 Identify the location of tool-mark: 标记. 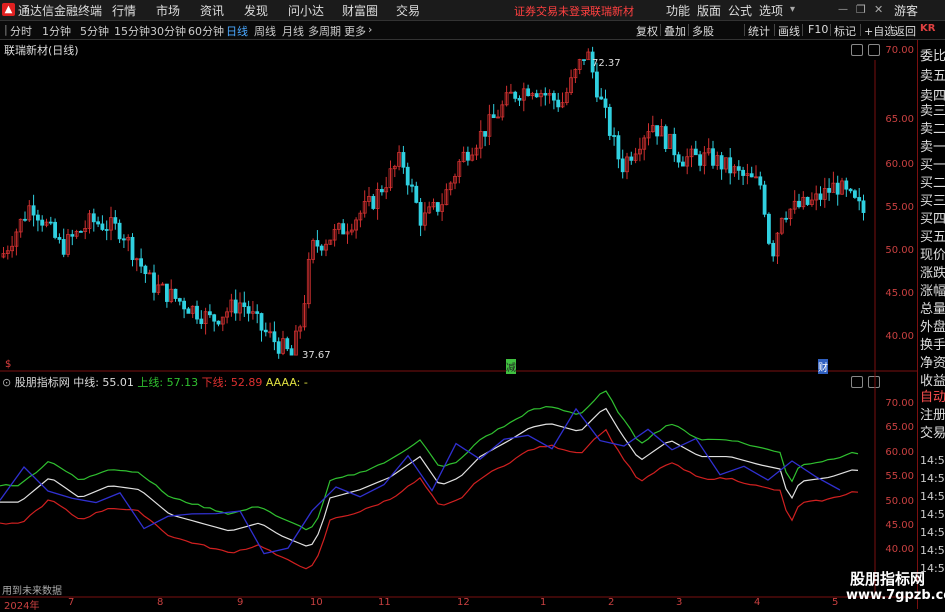
(845, 31).